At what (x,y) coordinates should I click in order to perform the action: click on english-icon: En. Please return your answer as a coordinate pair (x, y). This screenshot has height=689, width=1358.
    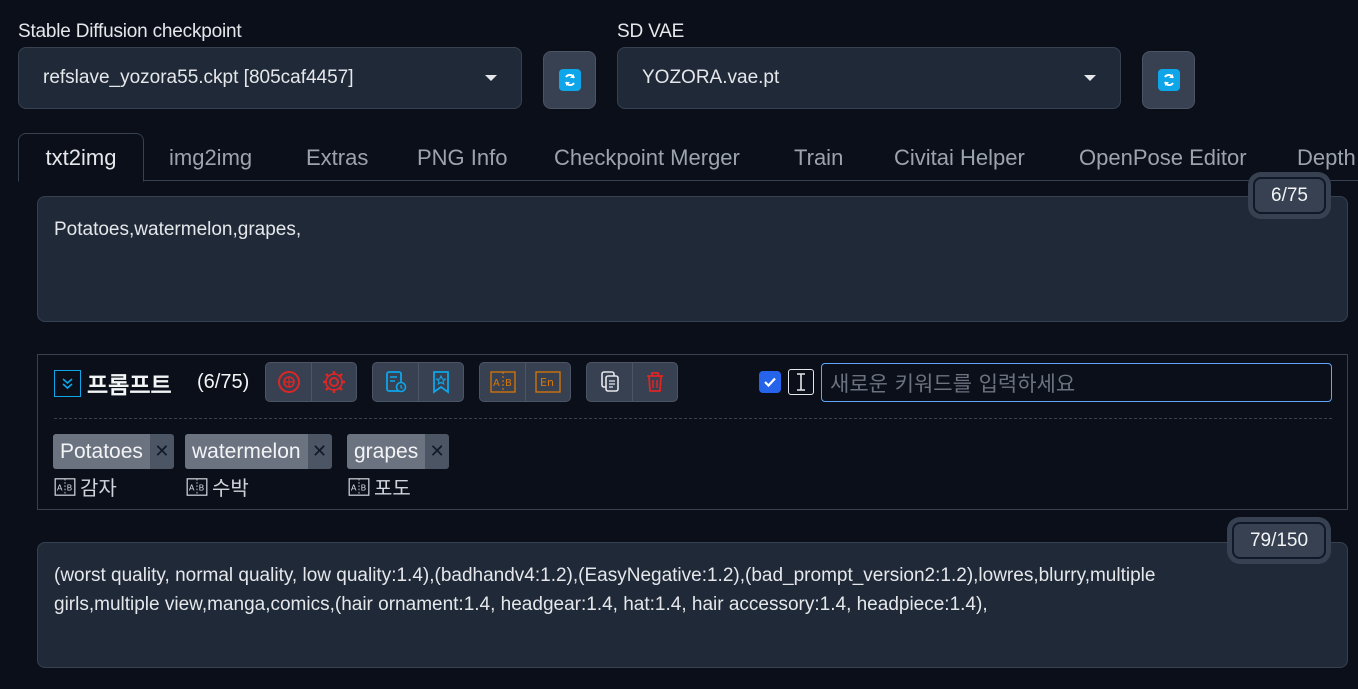
    Looking at the image, I should click on (548, 382).